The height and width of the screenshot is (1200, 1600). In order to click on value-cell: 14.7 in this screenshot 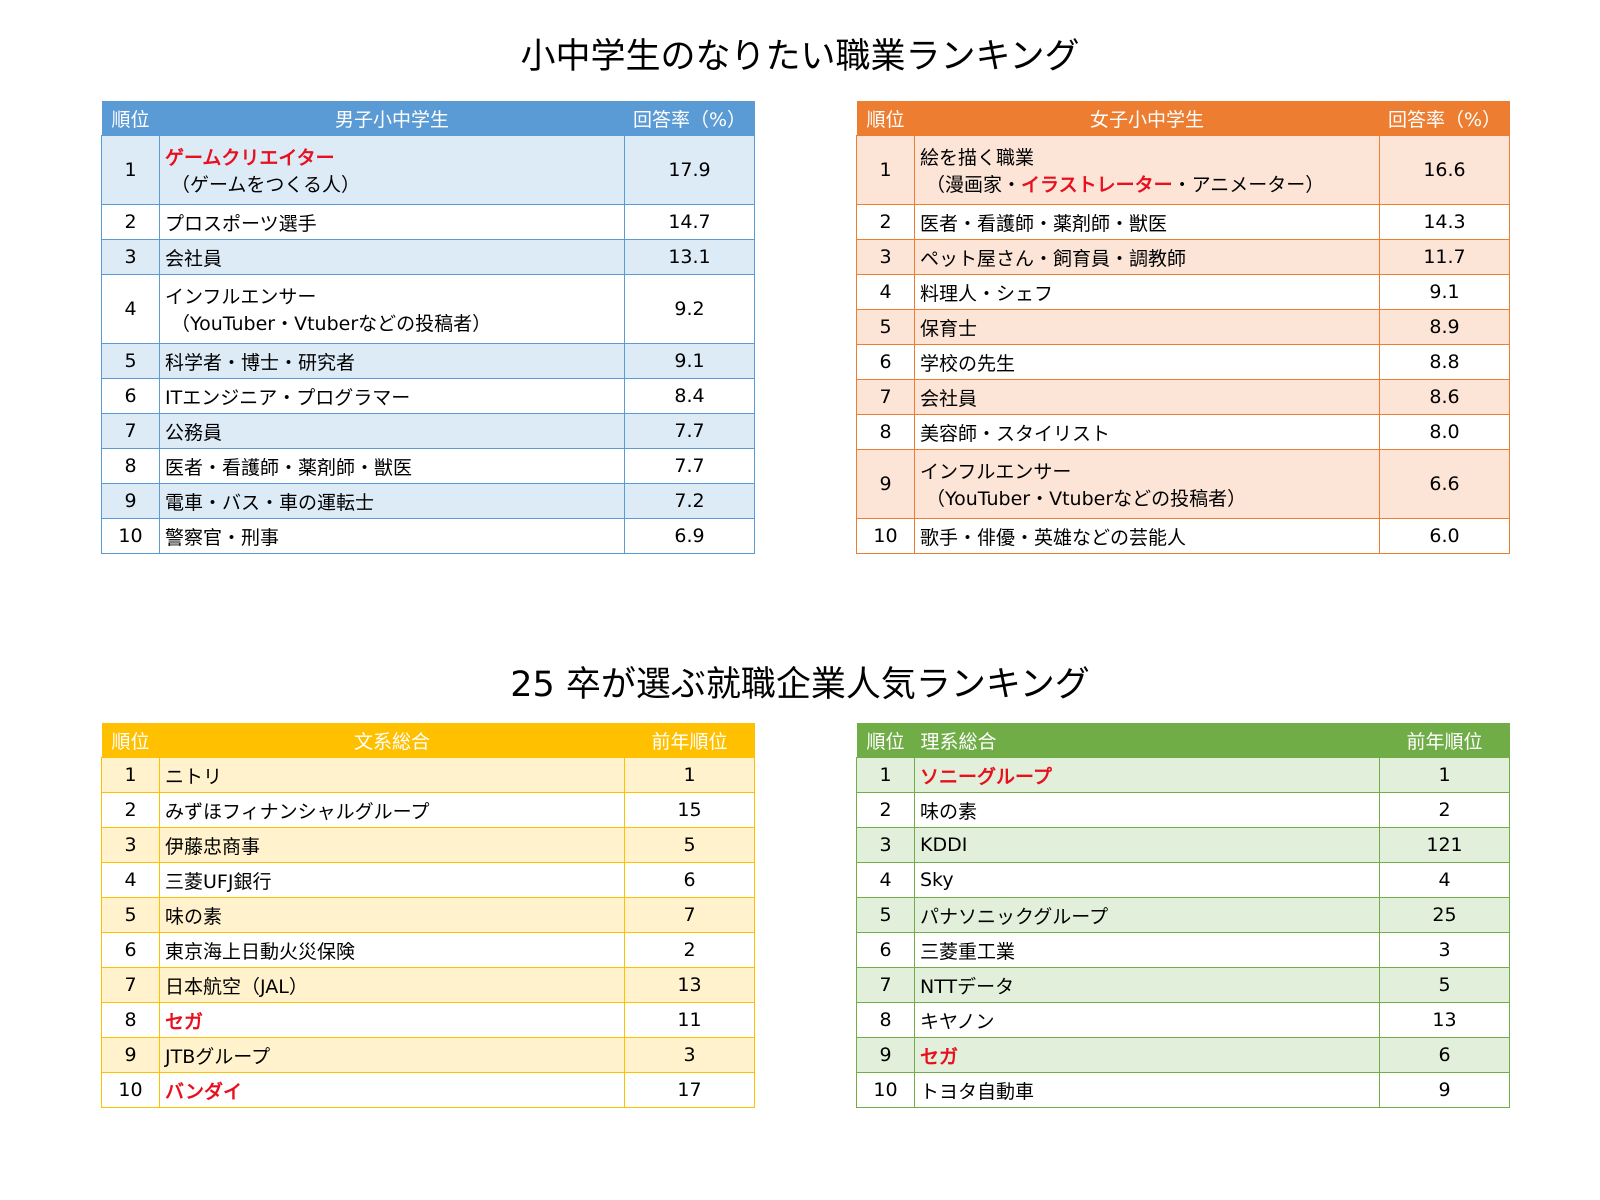, I will do `click(689, 222)`.